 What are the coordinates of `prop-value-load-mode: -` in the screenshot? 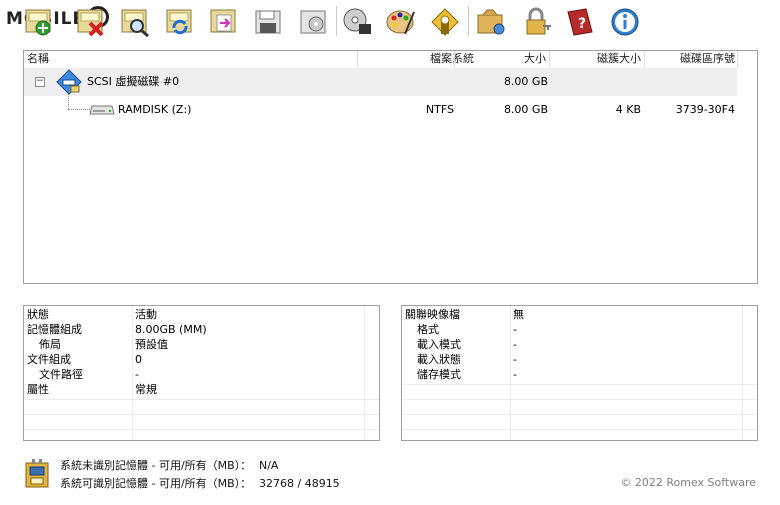 It's located at (515, 344).